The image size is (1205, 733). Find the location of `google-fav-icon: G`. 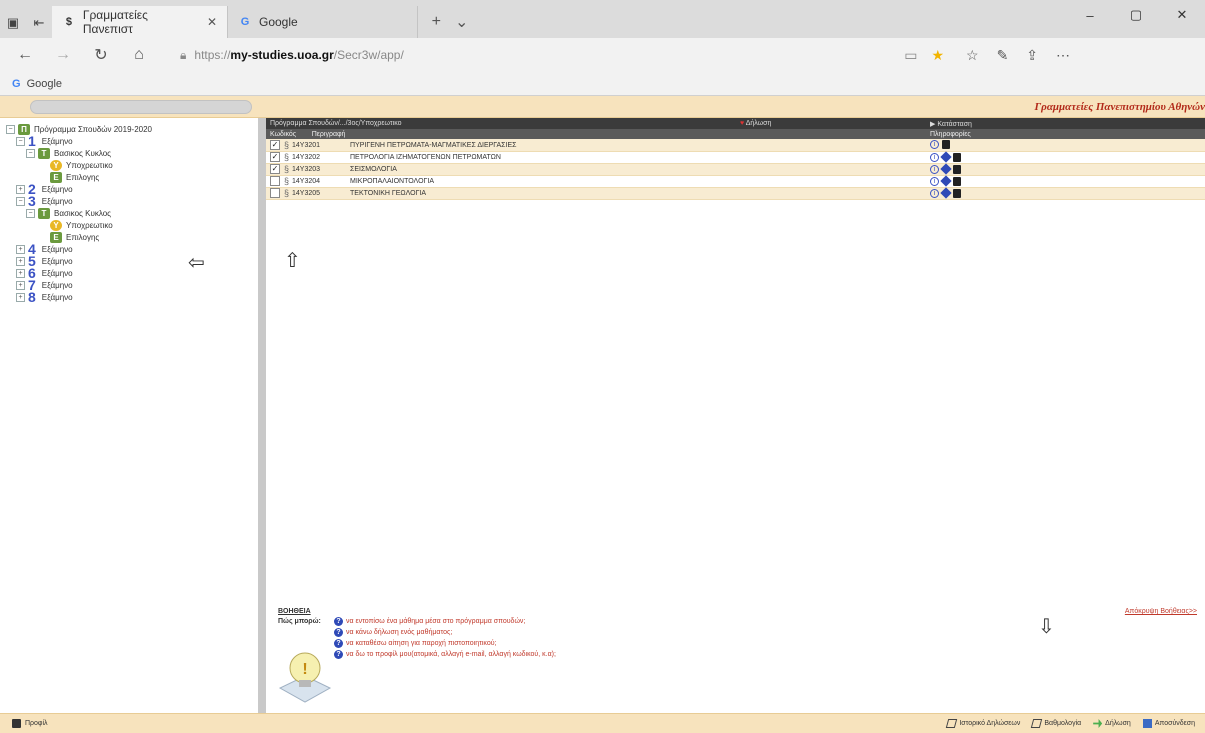

google-fav-icon: G is located at coordinates (16, 83).